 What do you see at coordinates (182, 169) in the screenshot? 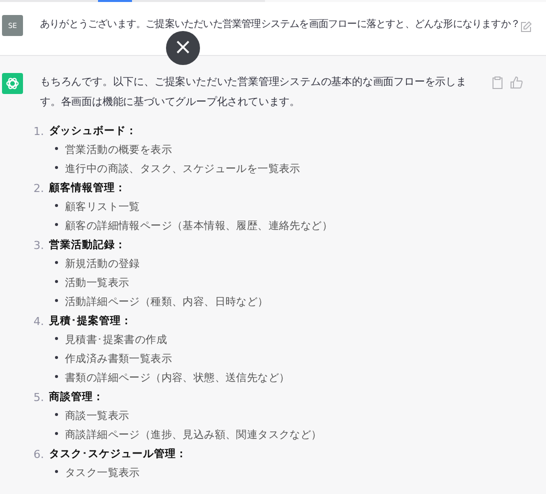
I see `list-item: 進行中の商談、タスク、スケジュールを一覧表示` at bounding box center [182, 169].